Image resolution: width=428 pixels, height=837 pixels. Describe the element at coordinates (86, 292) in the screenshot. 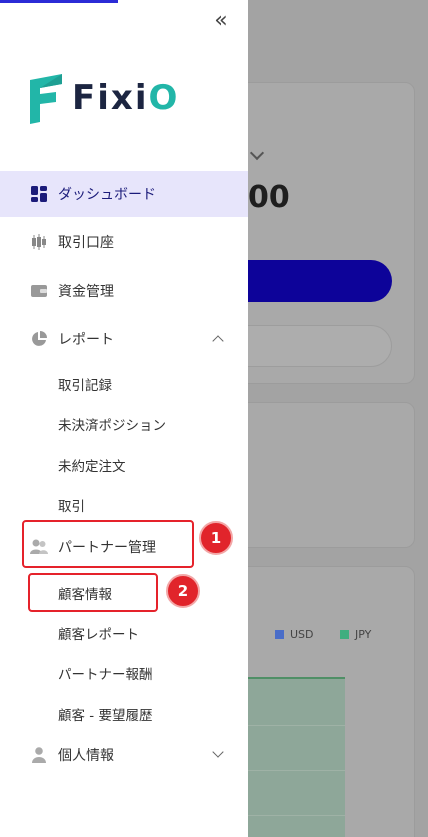

I see `sidebar-item-label: 資金管理` at that location.